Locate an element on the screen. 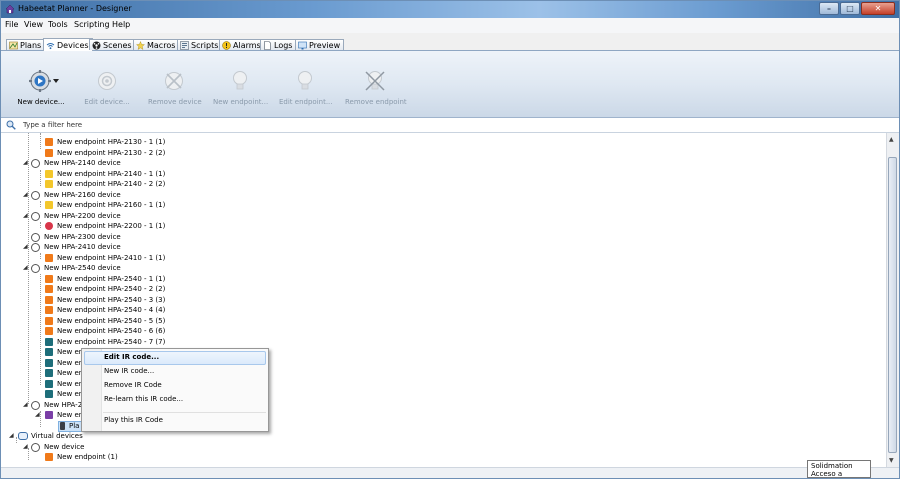  search-icon is located at coordinates (11, 125).